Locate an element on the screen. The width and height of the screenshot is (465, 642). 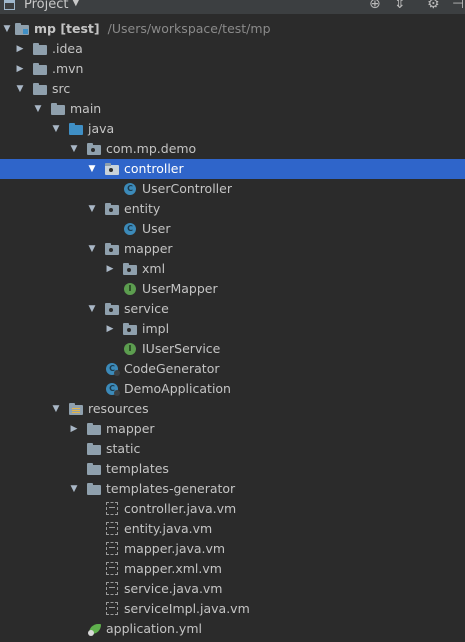
tree-node-iuserservice: I IUserService is located at coordinates (232, 349).